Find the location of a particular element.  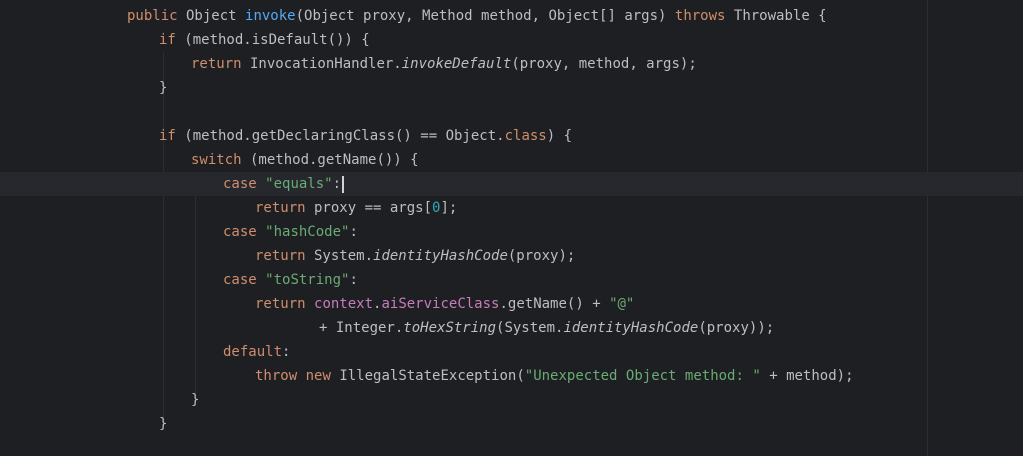

code-line-content: return proxy == args[0]; is located at coordinates (356, 208).